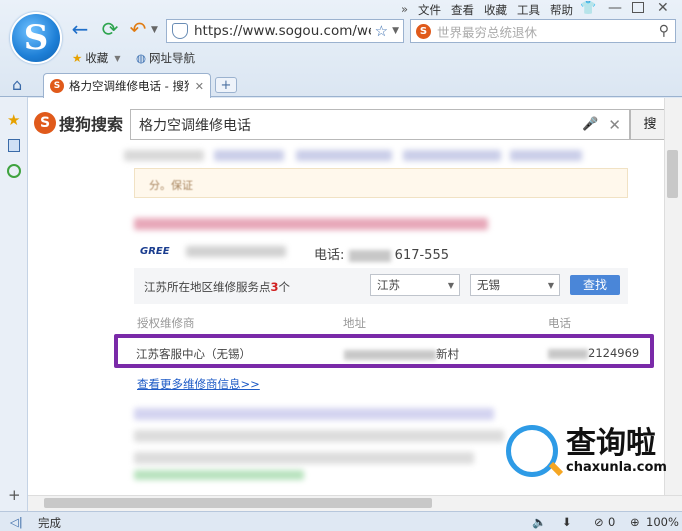  I want to click on watermark-en: chaxunla.com, so click(616, 467).